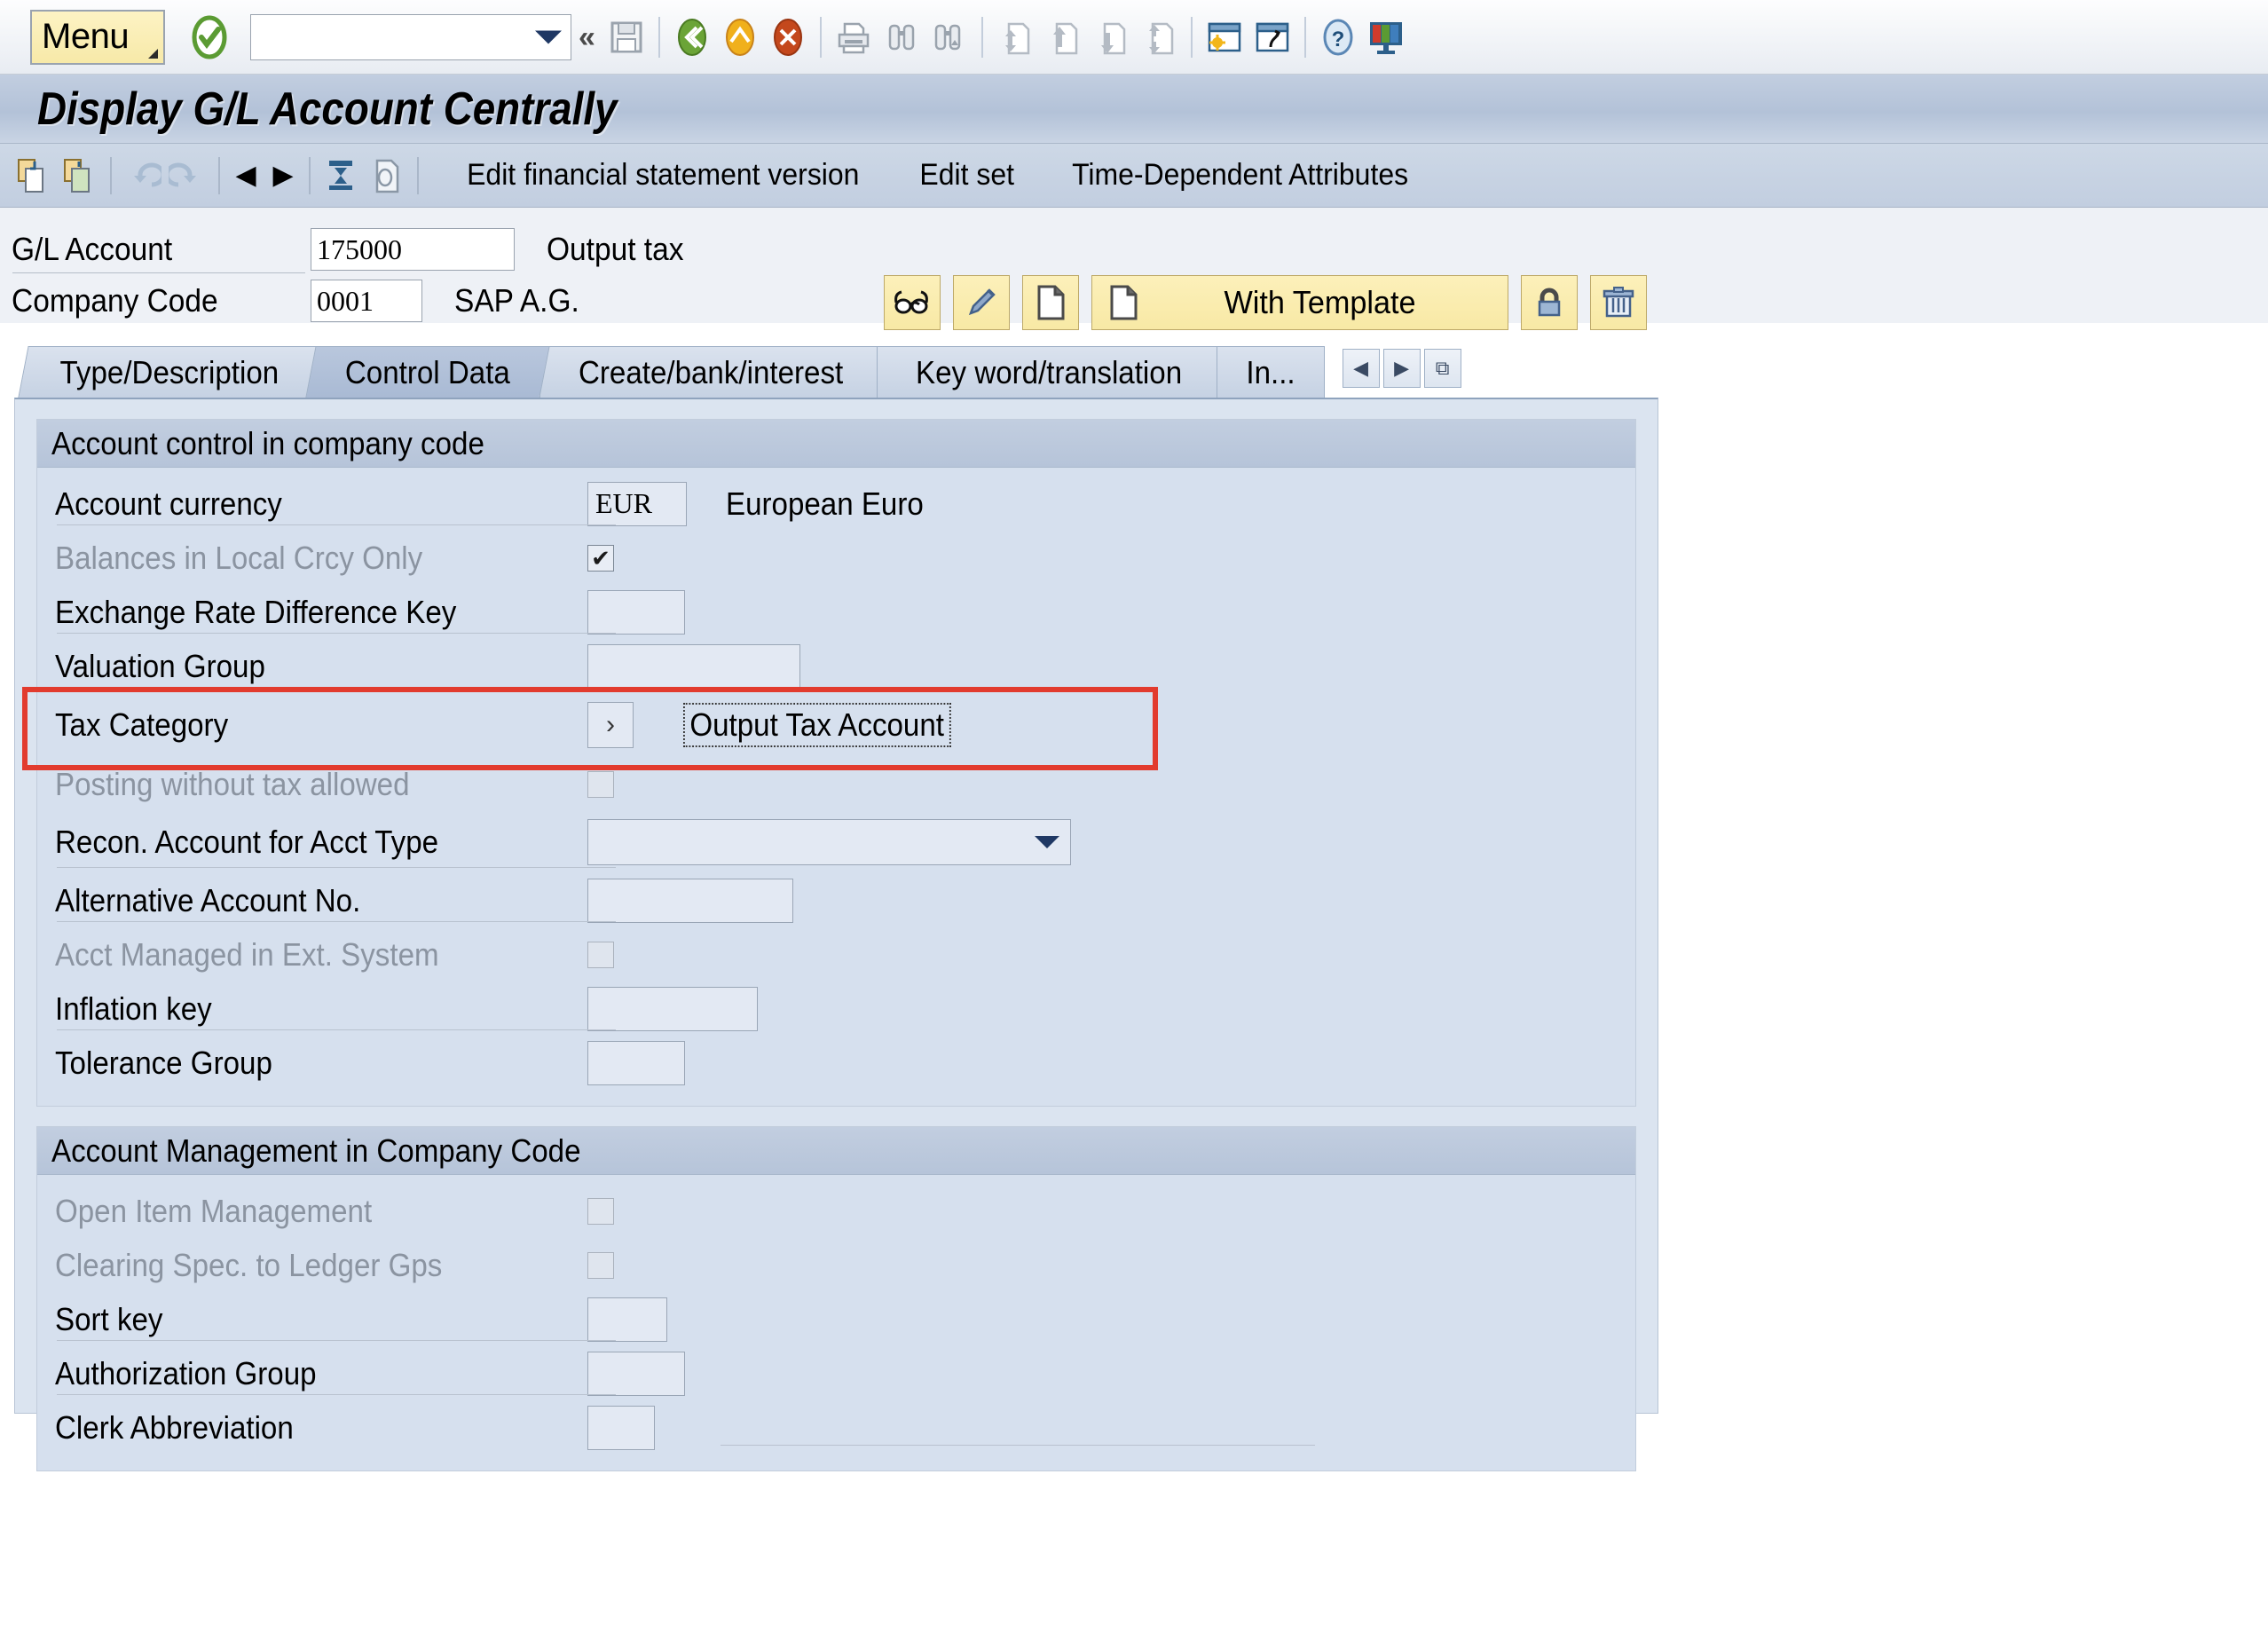 This screenshot has width=2268, height=1632. What do you see at coordinates (788, 37) in the screenshot?
I see `cancel-icon` at bounding box center [788, 37].